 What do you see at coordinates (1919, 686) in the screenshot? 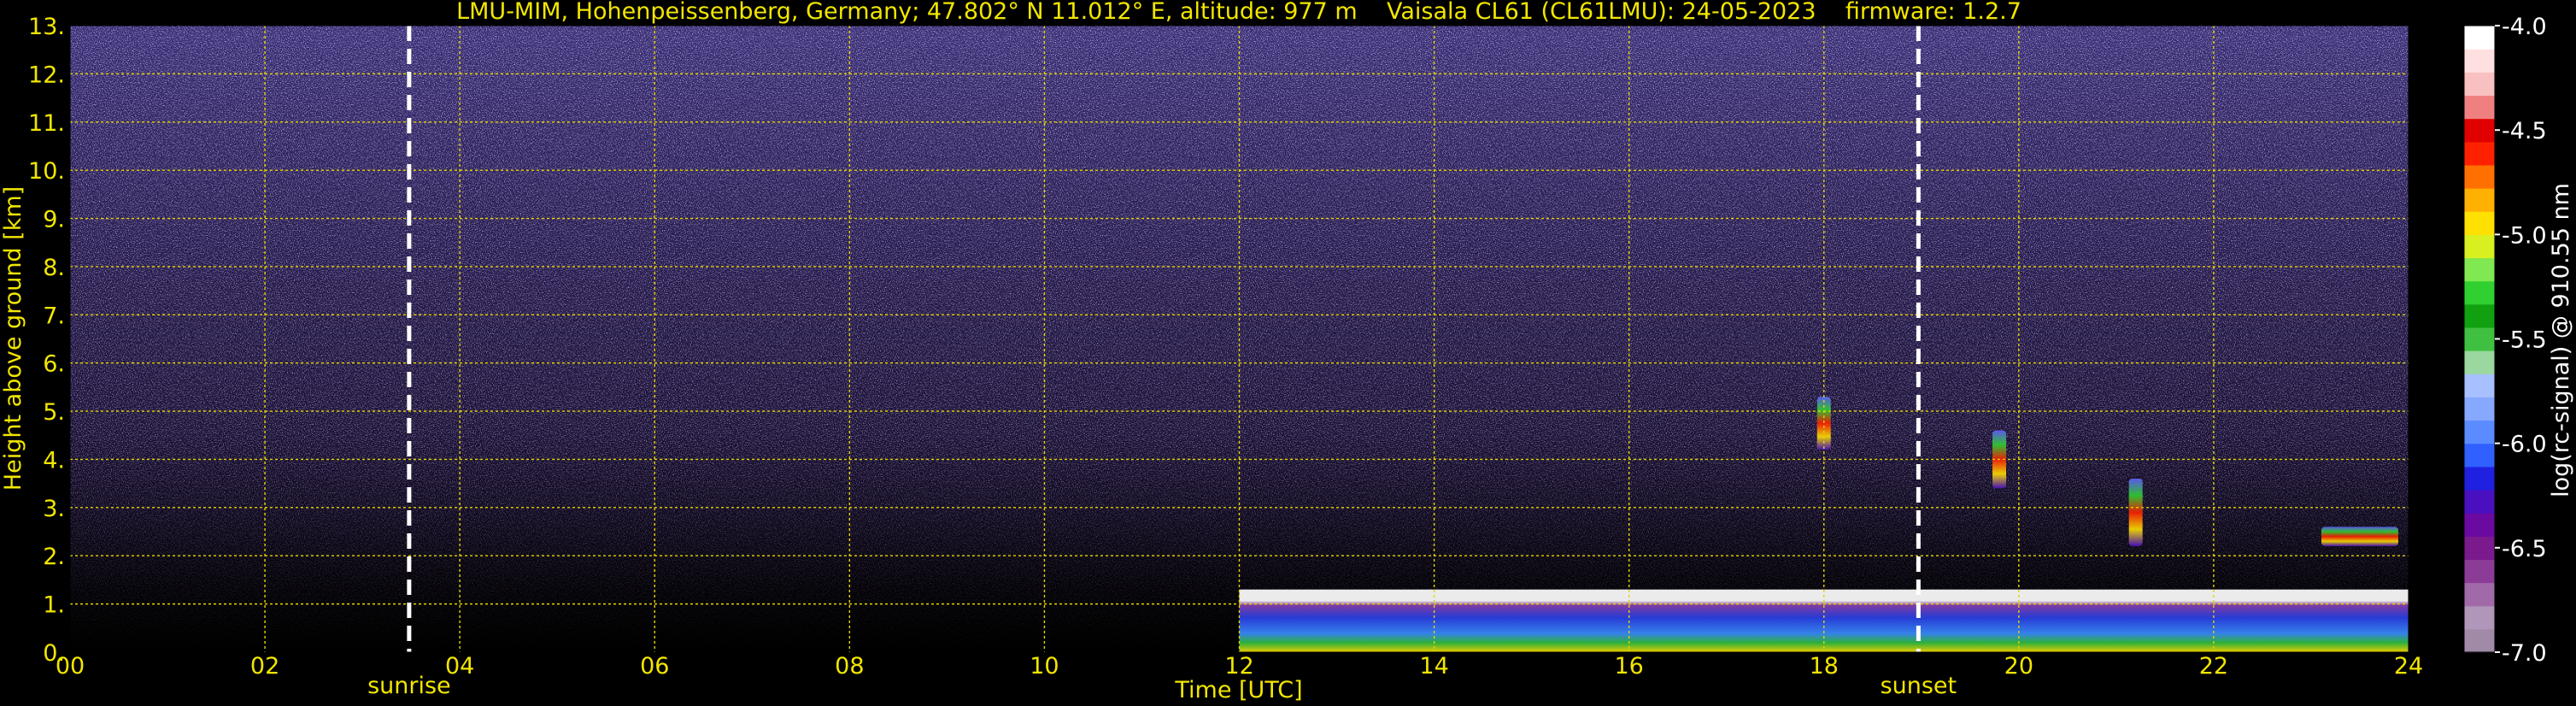
I see `marker-label-sunset: sunset` at bounding box center [1919, 686].